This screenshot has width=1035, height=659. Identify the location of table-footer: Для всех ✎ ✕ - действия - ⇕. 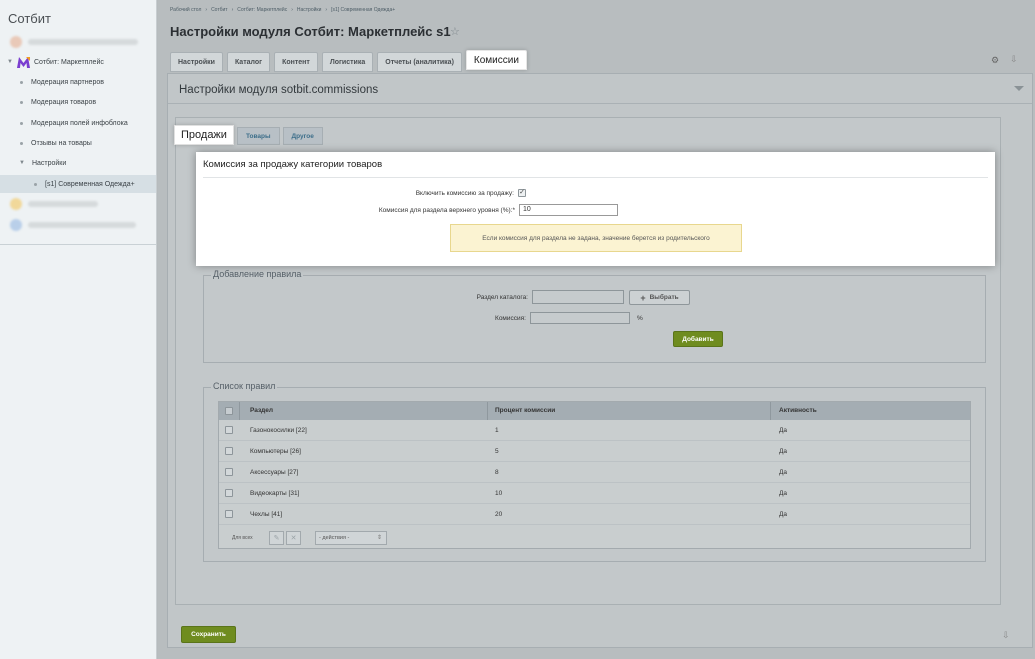
(594, 538).